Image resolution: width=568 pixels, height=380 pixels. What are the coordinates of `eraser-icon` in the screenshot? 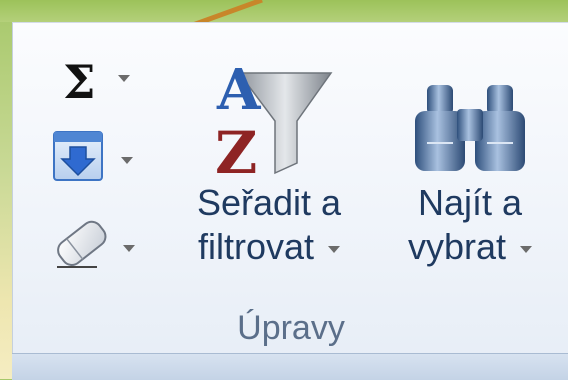 It's located at (82, 244).